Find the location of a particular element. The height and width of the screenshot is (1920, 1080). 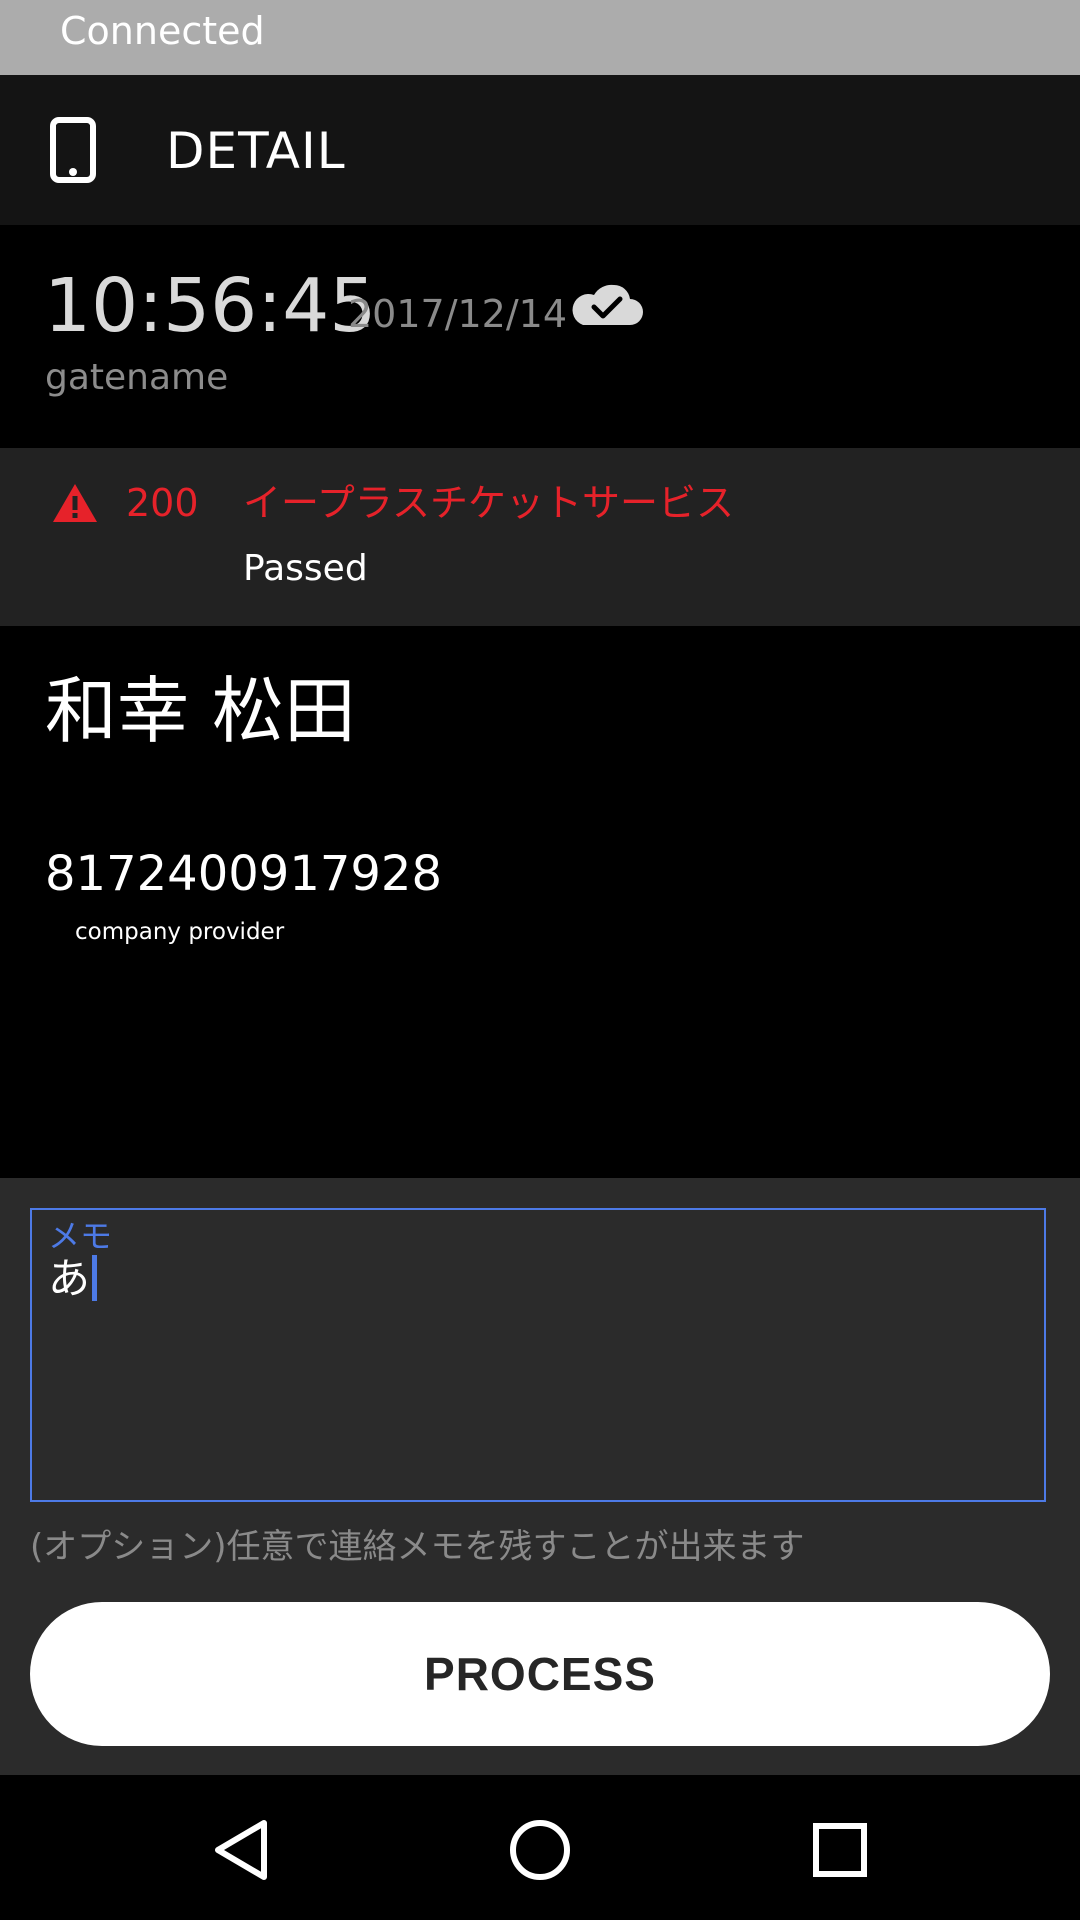

memo-input: メモ あ is located at coordinates (538, 1355).